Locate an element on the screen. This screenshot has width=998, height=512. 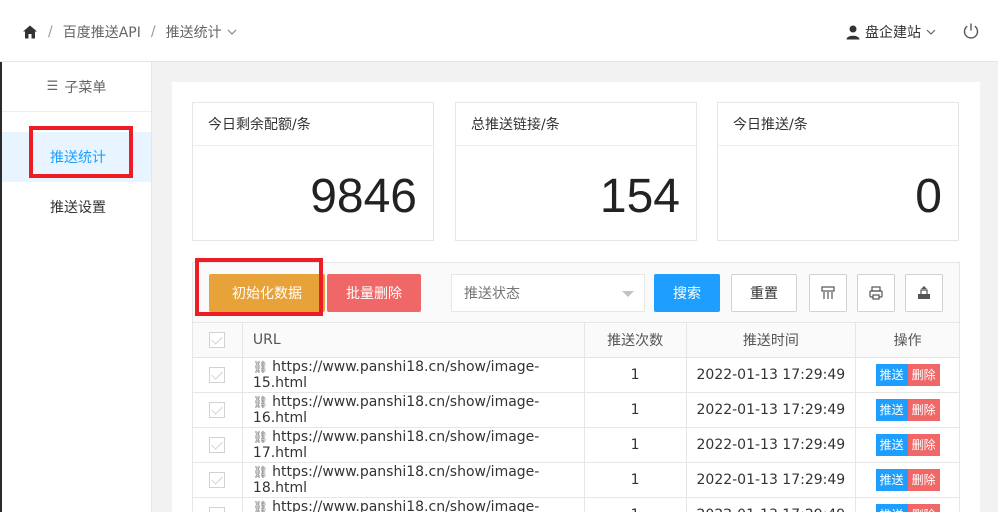
card-value: 0 is located at coordinates (928, 196).